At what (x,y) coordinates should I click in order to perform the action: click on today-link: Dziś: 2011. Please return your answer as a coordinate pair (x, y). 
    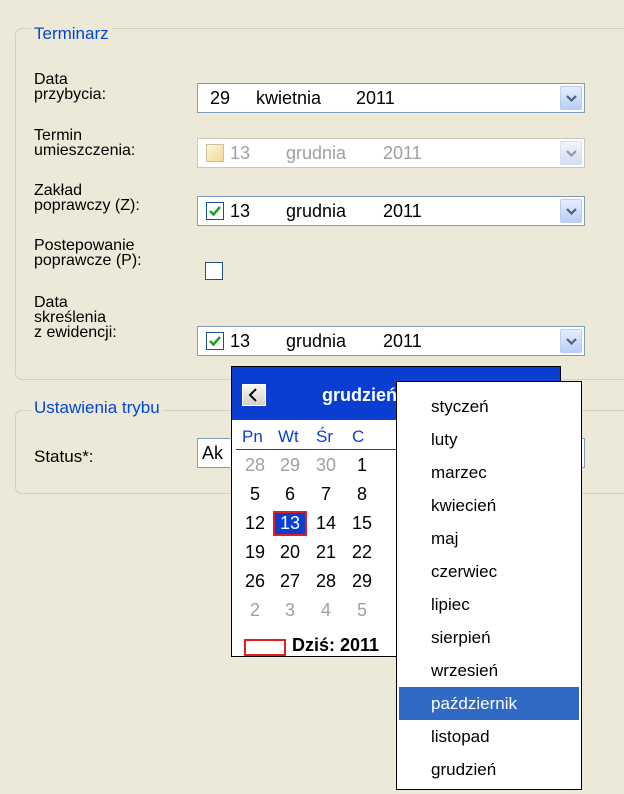
    Looking at the image, I should click on (335, 645).